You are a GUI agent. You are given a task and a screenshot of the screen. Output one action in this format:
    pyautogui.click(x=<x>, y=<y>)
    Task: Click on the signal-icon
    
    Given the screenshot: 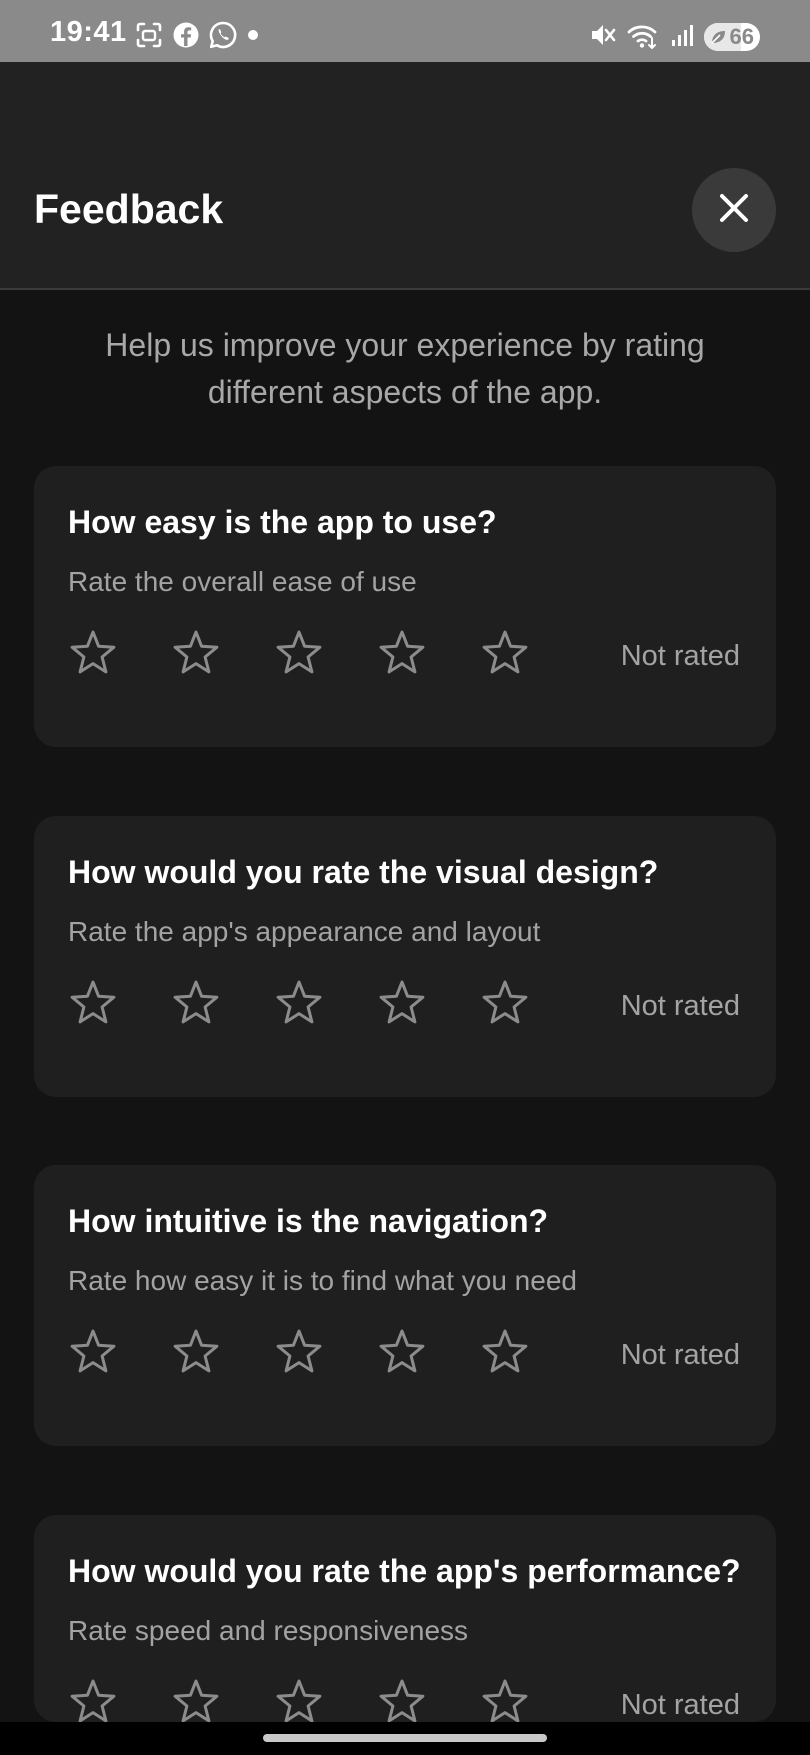 What is the action you would take?
    pyautogui.click(x=682, y=37)
    